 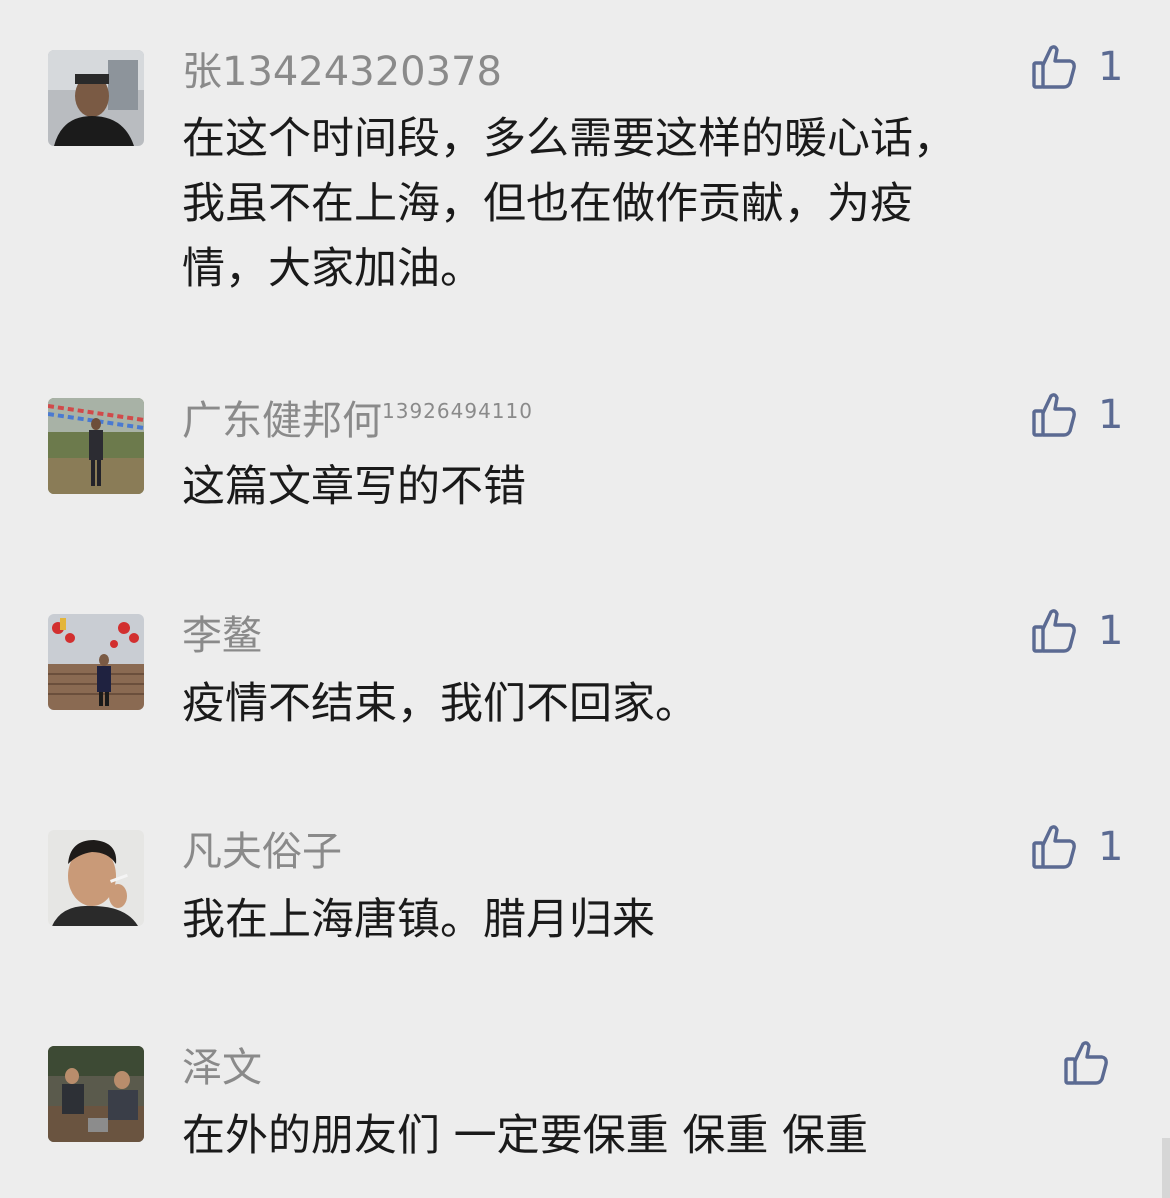 What do you see at coordinates (282, 421) in the screenshot?
I see `comment-author-name: 广东健邦何` at bounding box center [282, 421].